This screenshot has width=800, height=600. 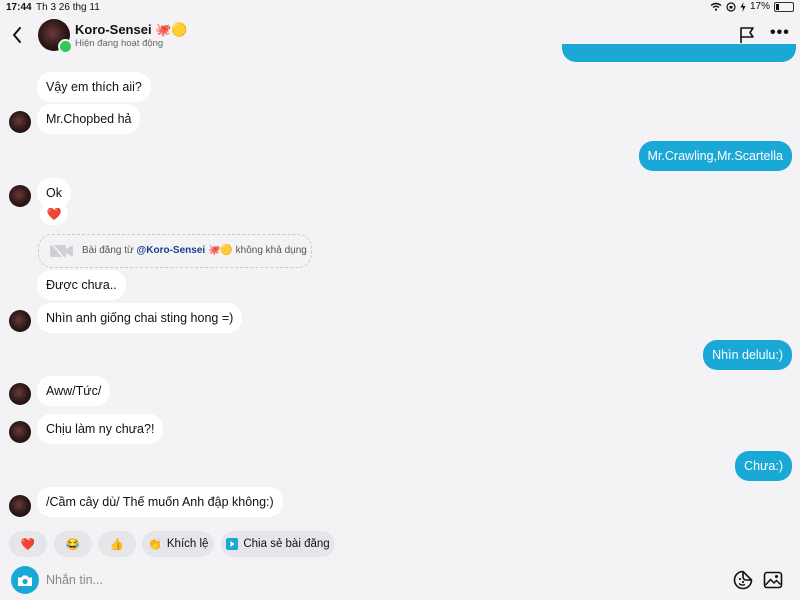 What do you see at coordinates (731, 6) in the screenshot?
I see `orientation-lock-icon` at bounding box center [731, 6].